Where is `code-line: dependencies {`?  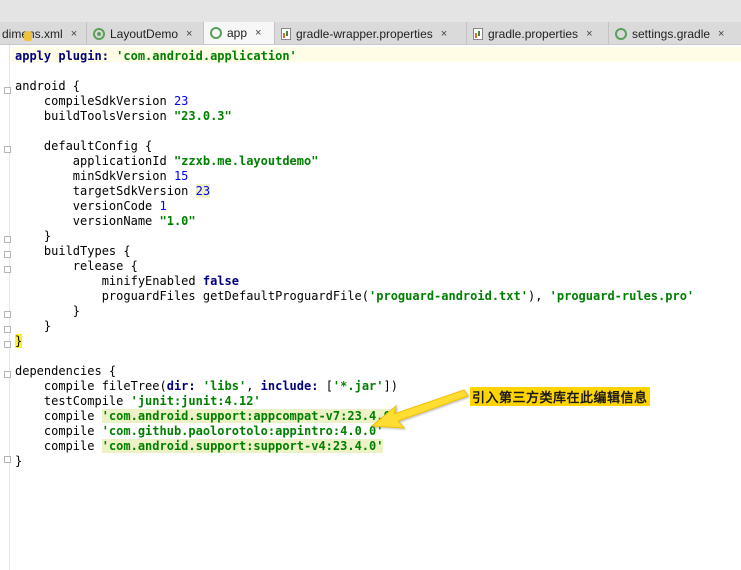 code-line: dependencies { is located at coordinates (66, 371).